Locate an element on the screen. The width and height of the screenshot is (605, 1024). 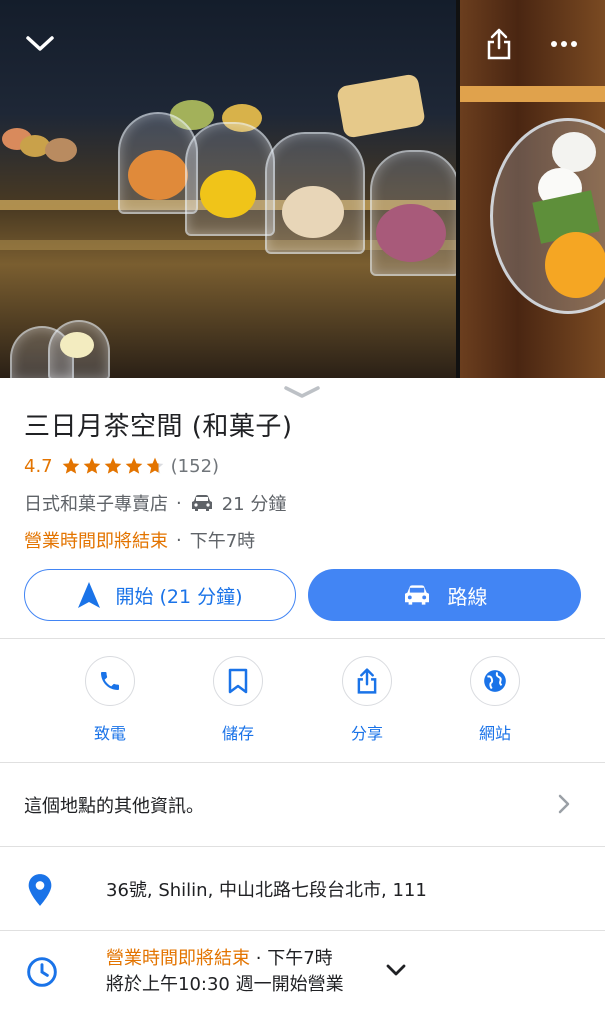
directions-button-label: 路線 is located at coordinates (467, 596).